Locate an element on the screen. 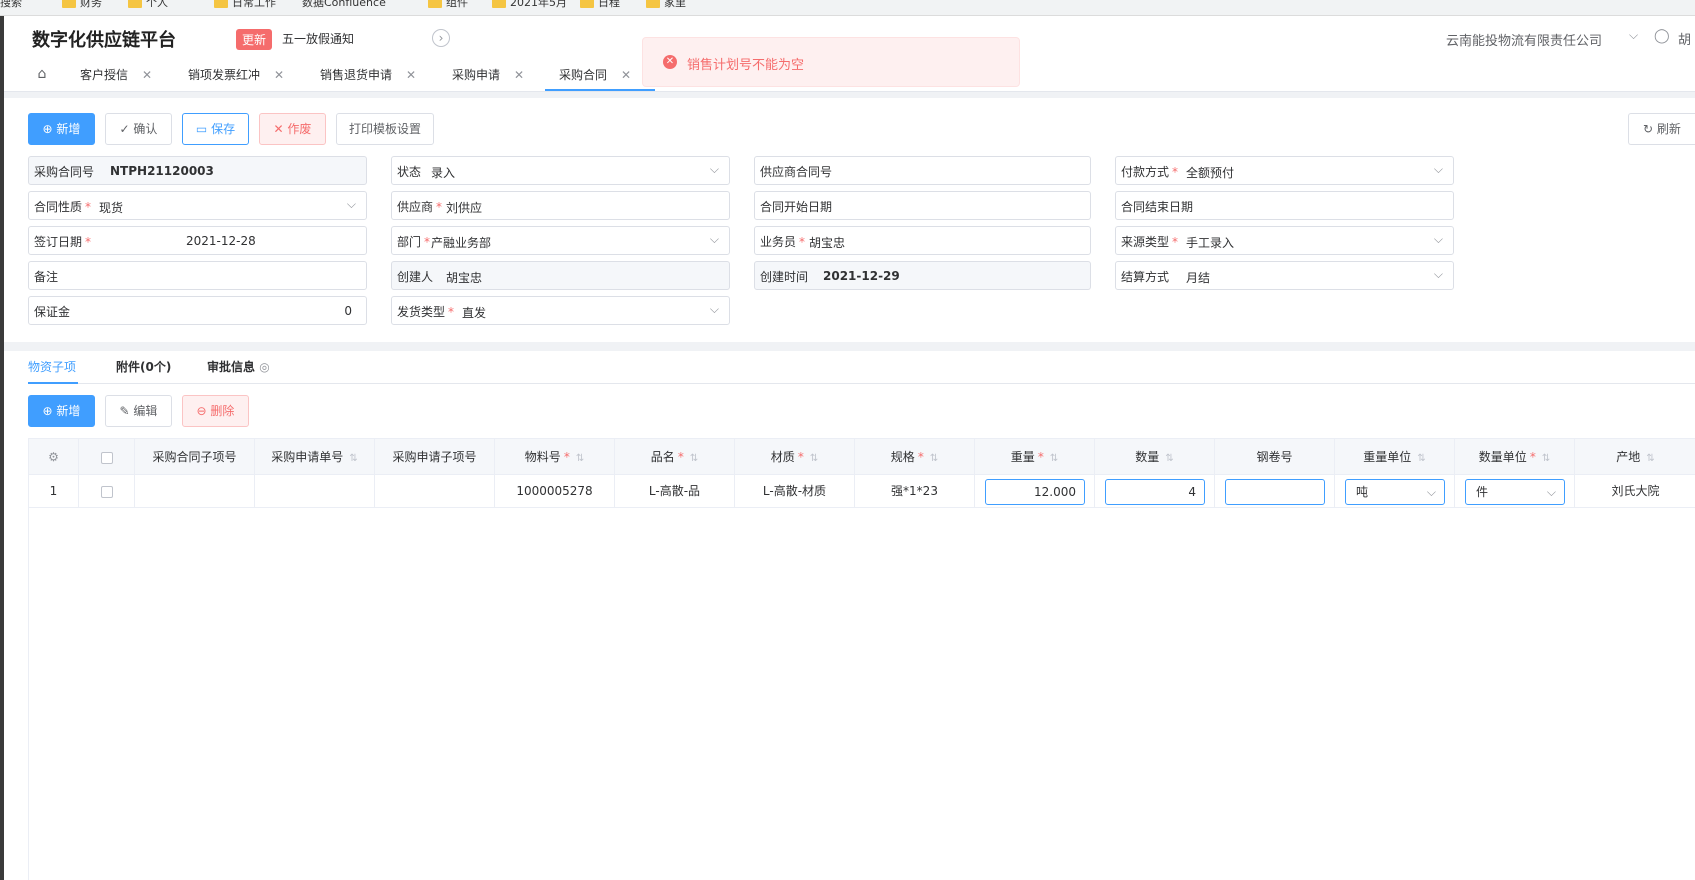  column-header: 规格 * ⇅ is located at coordinates (915, 457).